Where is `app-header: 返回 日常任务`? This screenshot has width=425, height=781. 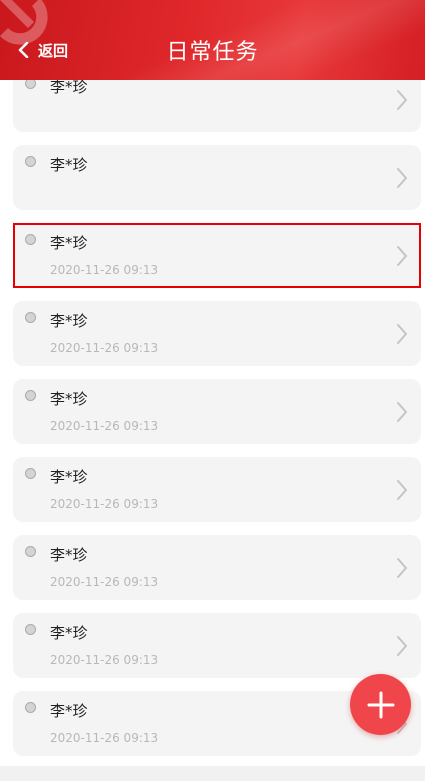 app-header: 返回 日常任务 is located at coordinates (212, 40).